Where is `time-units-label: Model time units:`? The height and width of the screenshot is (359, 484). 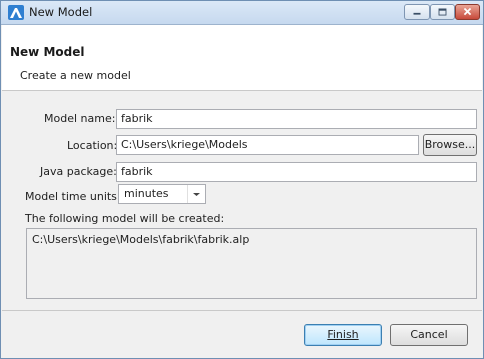
time-units-label: Model time units: is located at coordinates (73, 196).